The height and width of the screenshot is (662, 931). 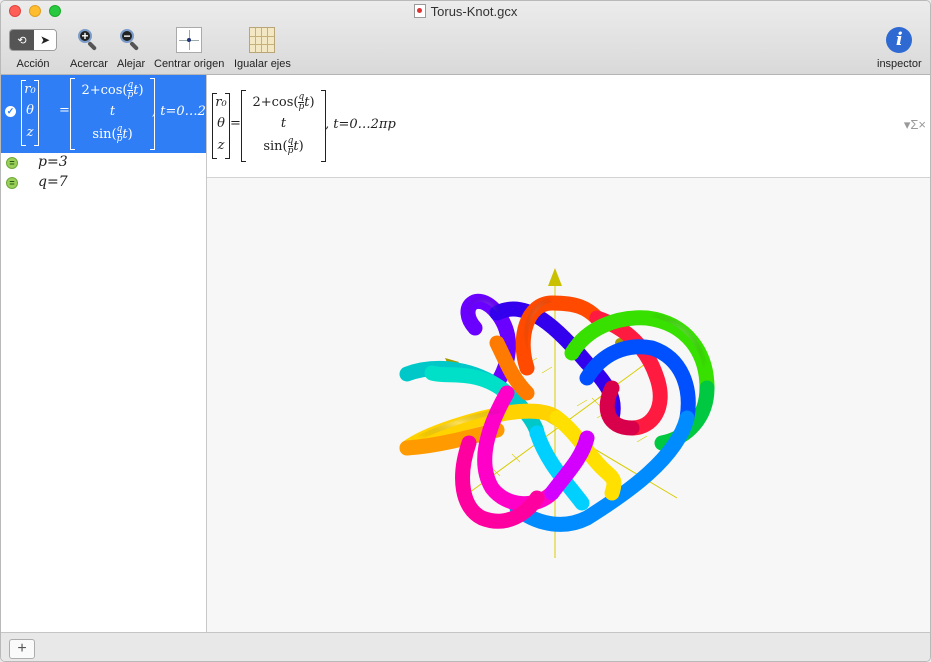 What do you see at coordinates (112, 134) in the screenshot?
I see `rhs-row-3: sin(q p t)` at bounding box center [112, 134].